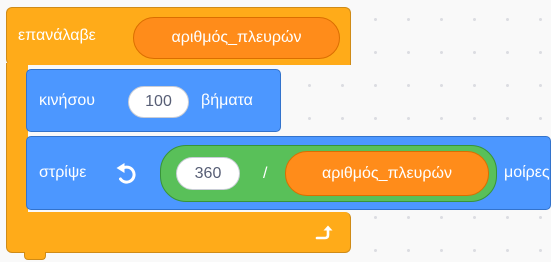 Image resolution: width=551 pixels, height=262 pixels. I want to click on rotate-left-icon, so click(126, 173).